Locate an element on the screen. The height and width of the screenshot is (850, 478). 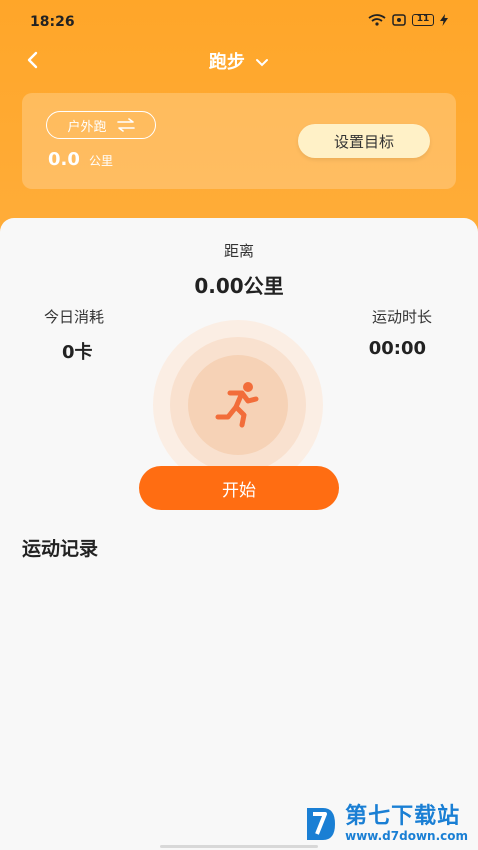
runner-circle-inner is located at coordinates (238, 405).